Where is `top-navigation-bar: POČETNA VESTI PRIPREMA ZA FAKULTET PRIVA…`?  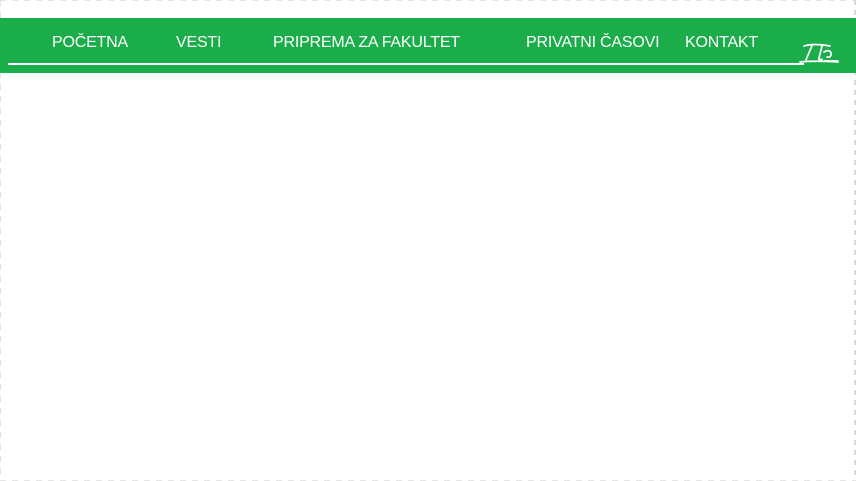
top-navigation-bar: POČETNA VESTI PRIPREMA ZA FAKULTET PRIVA… is located at coordinates (428, 45).